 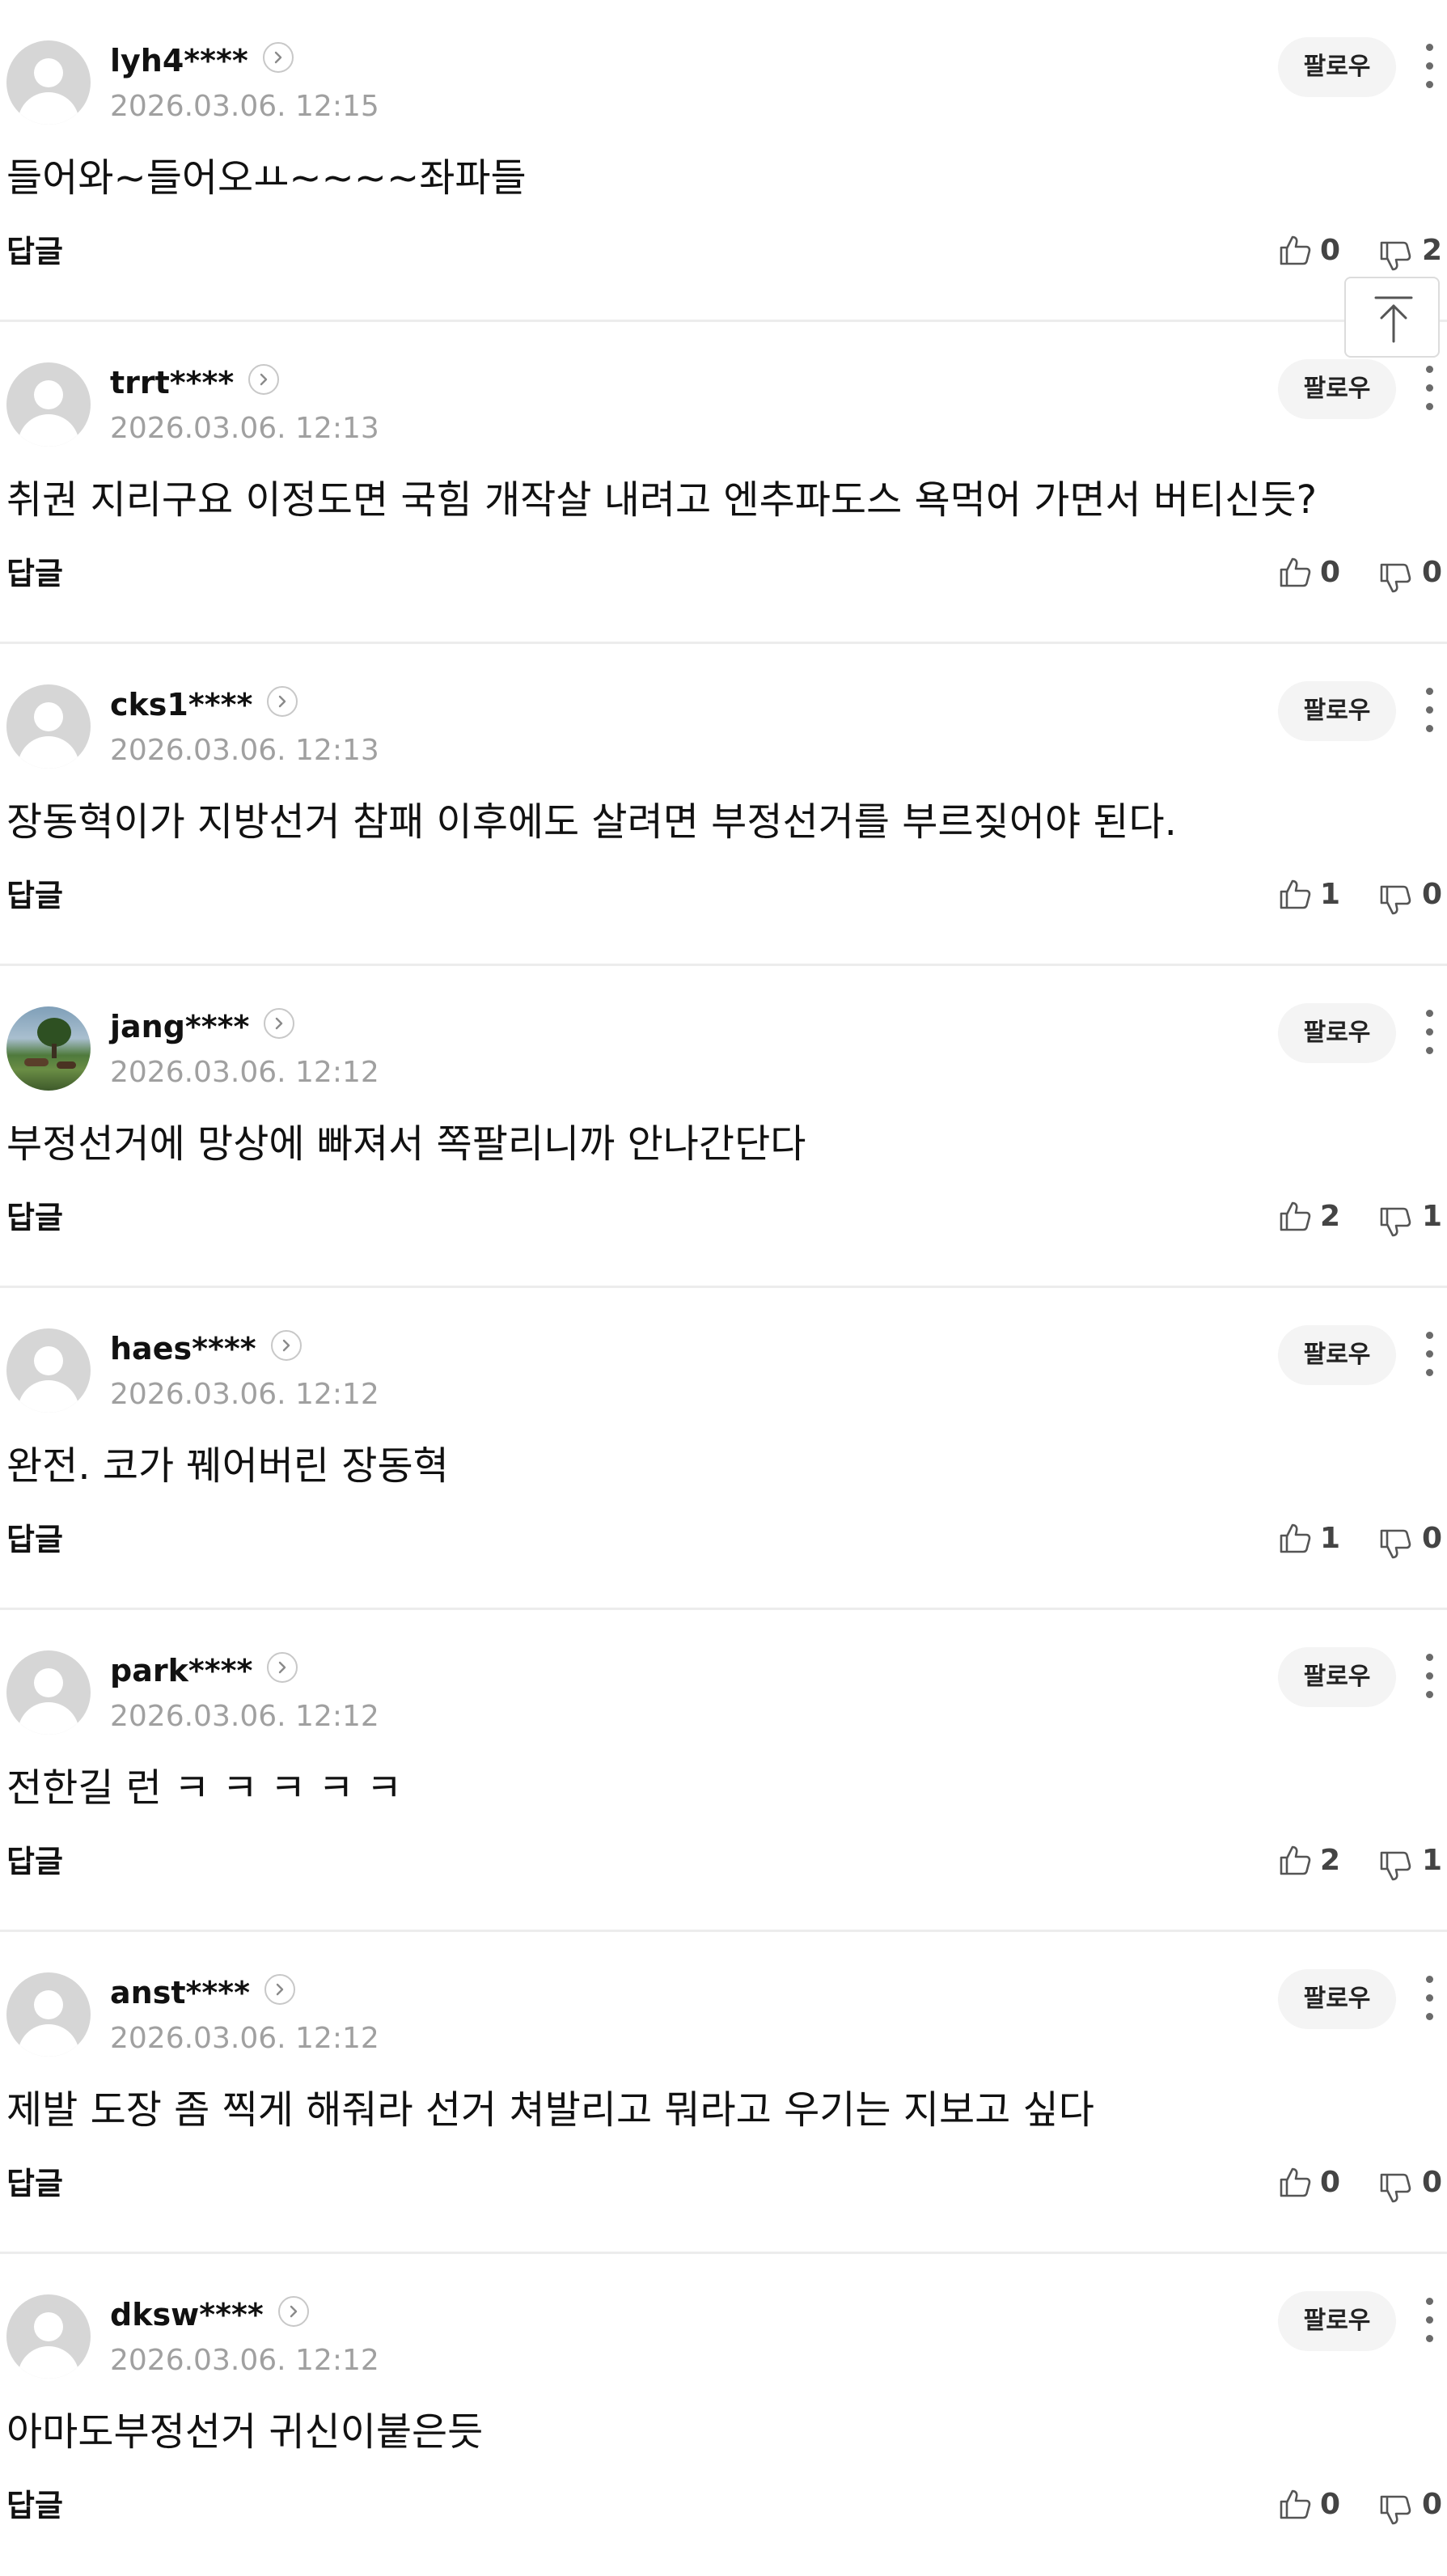 What do you see at coordinates (183, 1348) in the screenshot?
I see `comment-nickname: haes****` at bounding box center [183, 1348].